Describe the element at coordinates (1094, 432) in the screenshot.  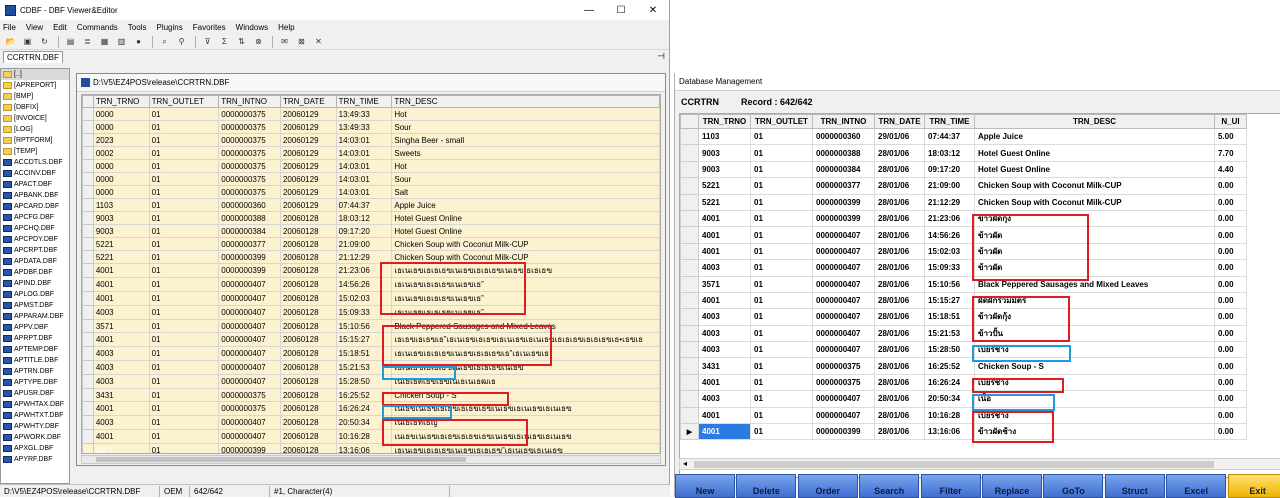
I see `dbm-cell: ข้าวผัดช้าง` at that location.